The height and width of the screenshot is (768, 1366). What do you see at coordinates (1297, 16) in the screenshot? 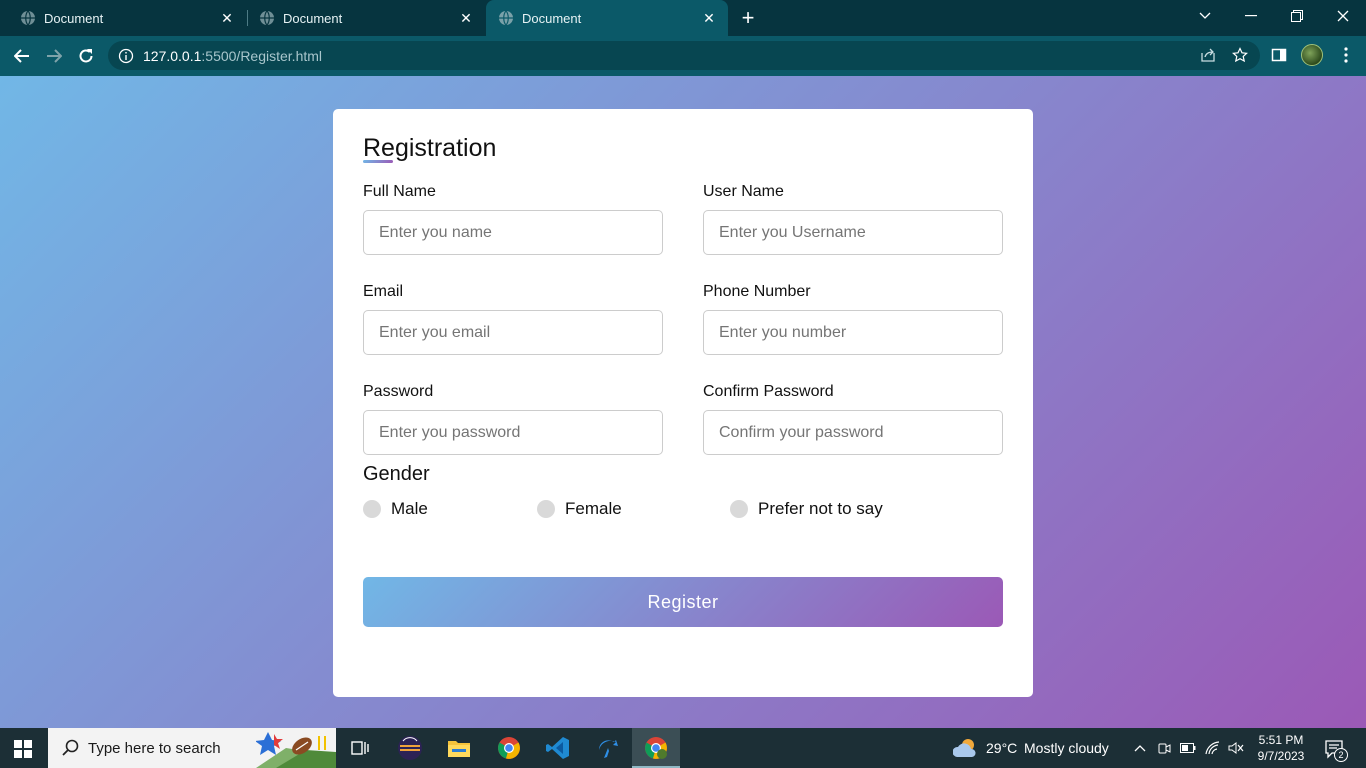
I see `restore-button` at bounding box center [1297, 16].